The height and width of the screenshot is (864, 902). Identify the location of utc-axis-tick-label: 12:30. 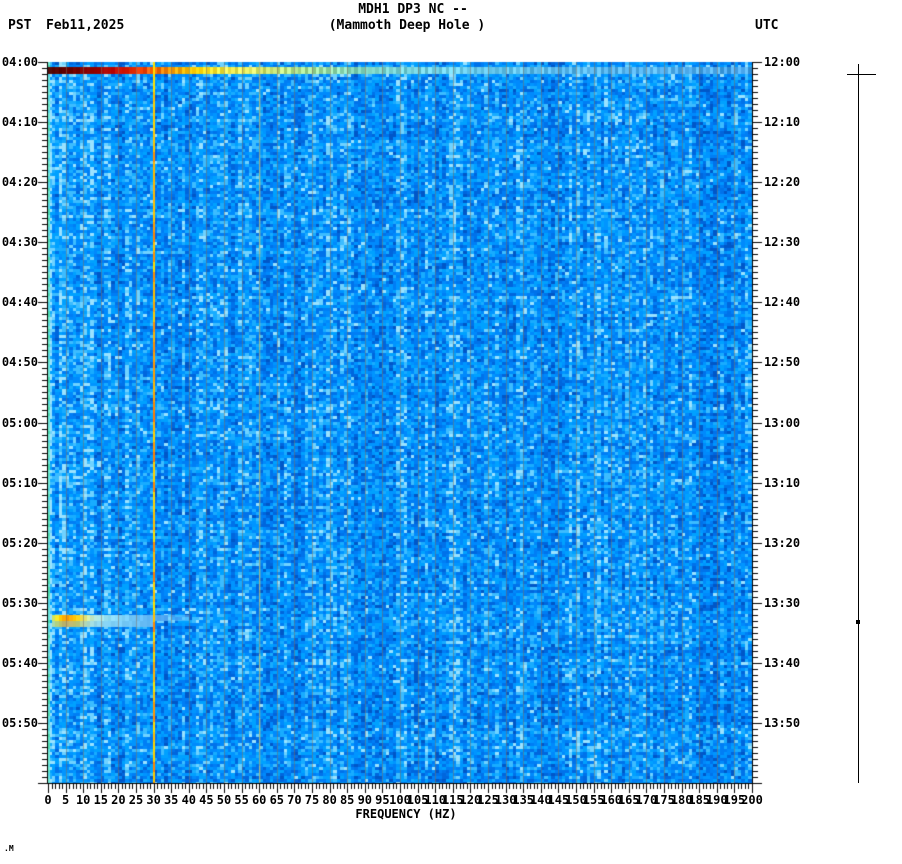
(782, 242).